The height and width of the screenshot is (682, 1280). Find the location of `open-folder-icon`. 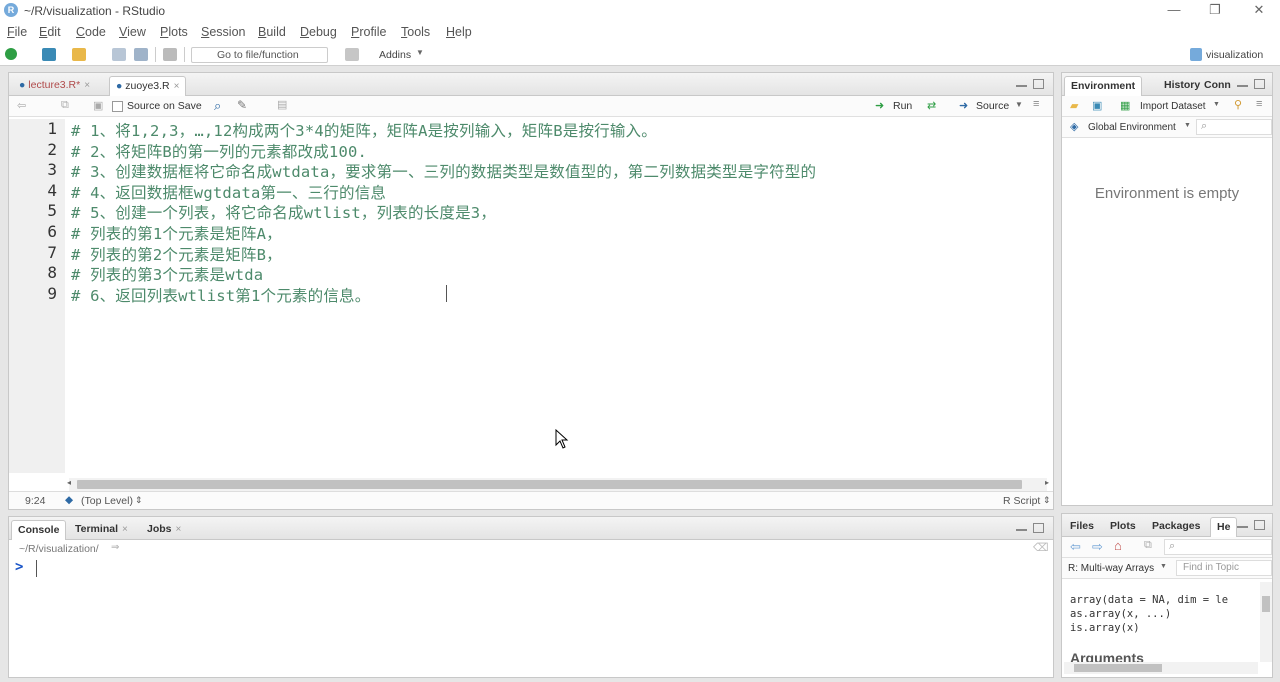

open-folder-icon is located at coordinates (79, 54).